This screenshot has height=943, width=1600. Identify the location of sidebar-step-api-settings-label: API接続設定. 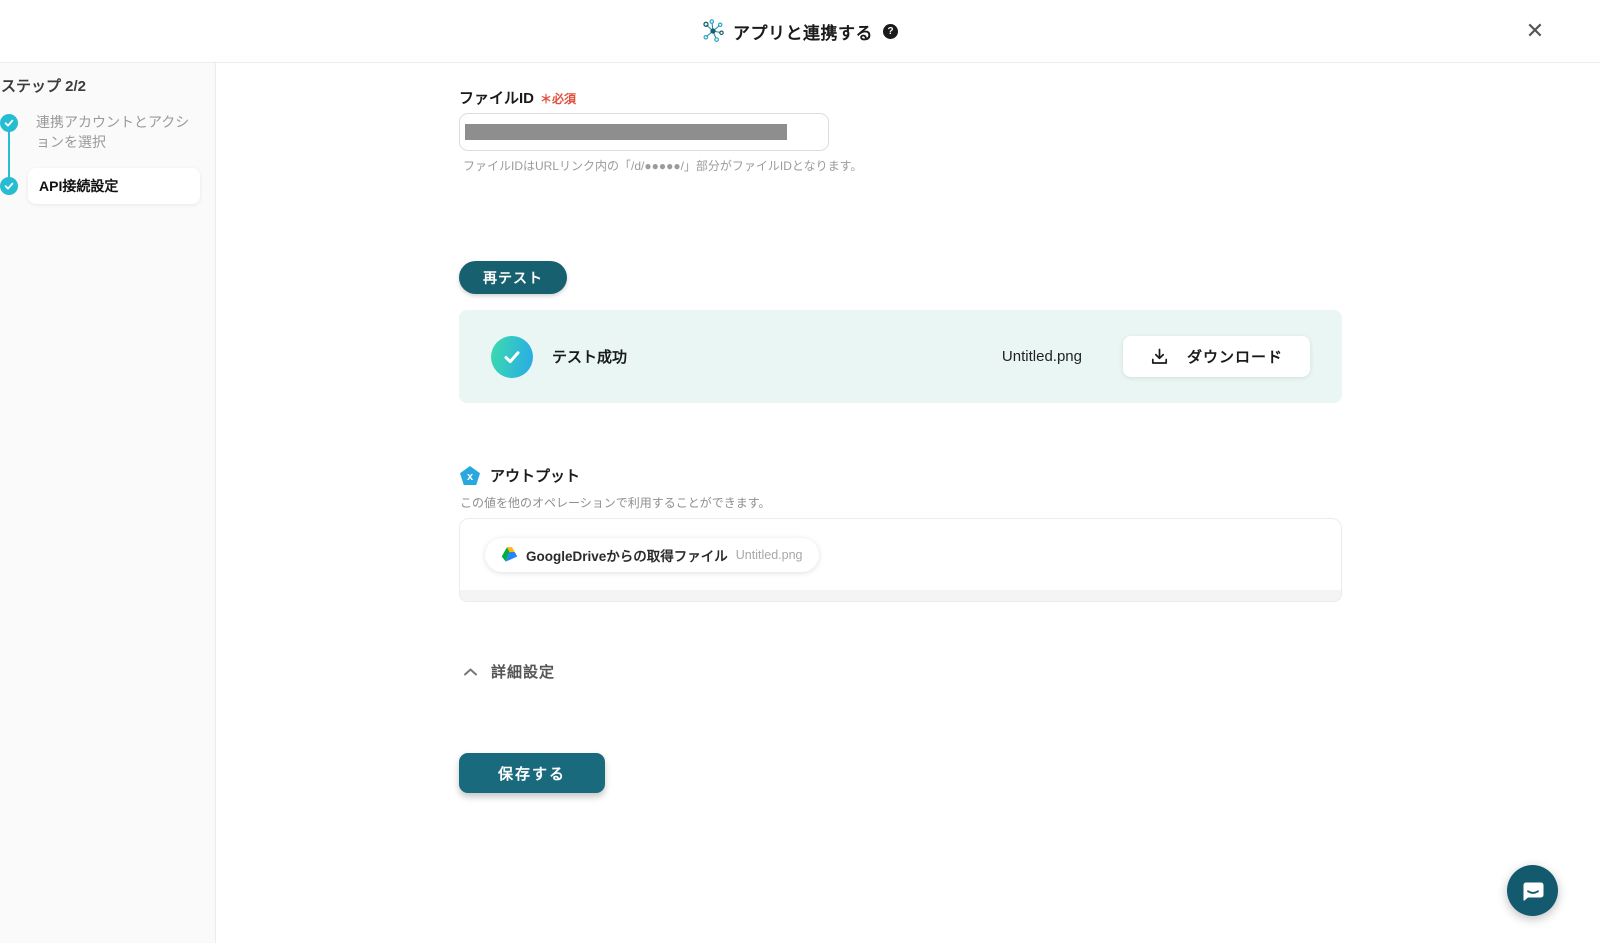
(79, 186).